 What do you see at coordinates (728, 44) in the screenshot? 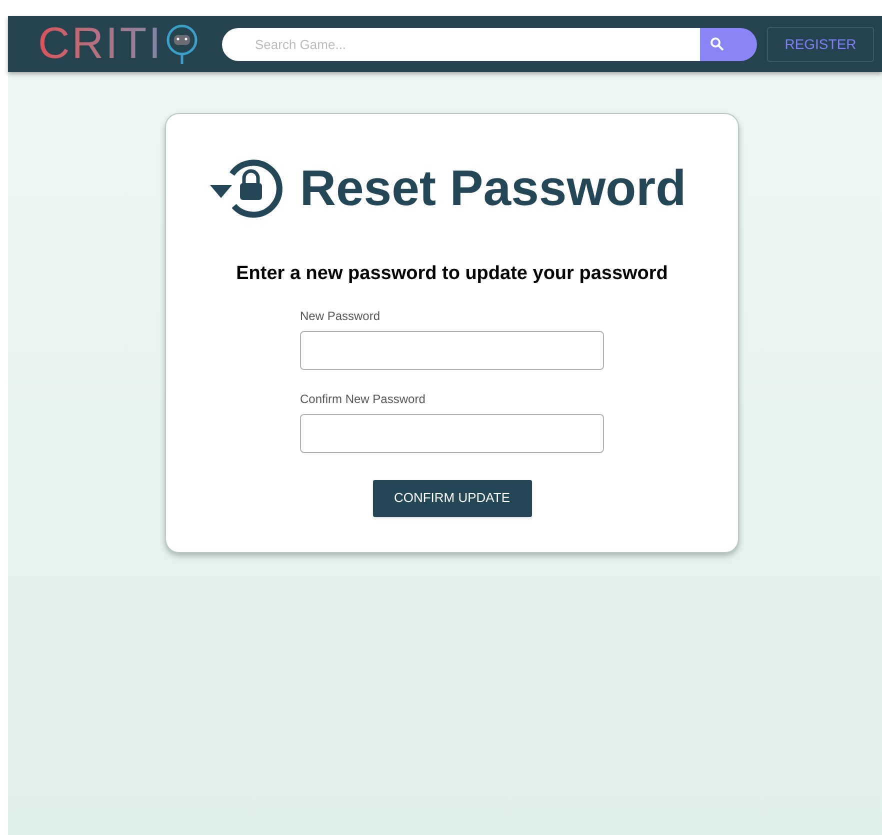
I see `search-button` at bounding box center [728, 44].